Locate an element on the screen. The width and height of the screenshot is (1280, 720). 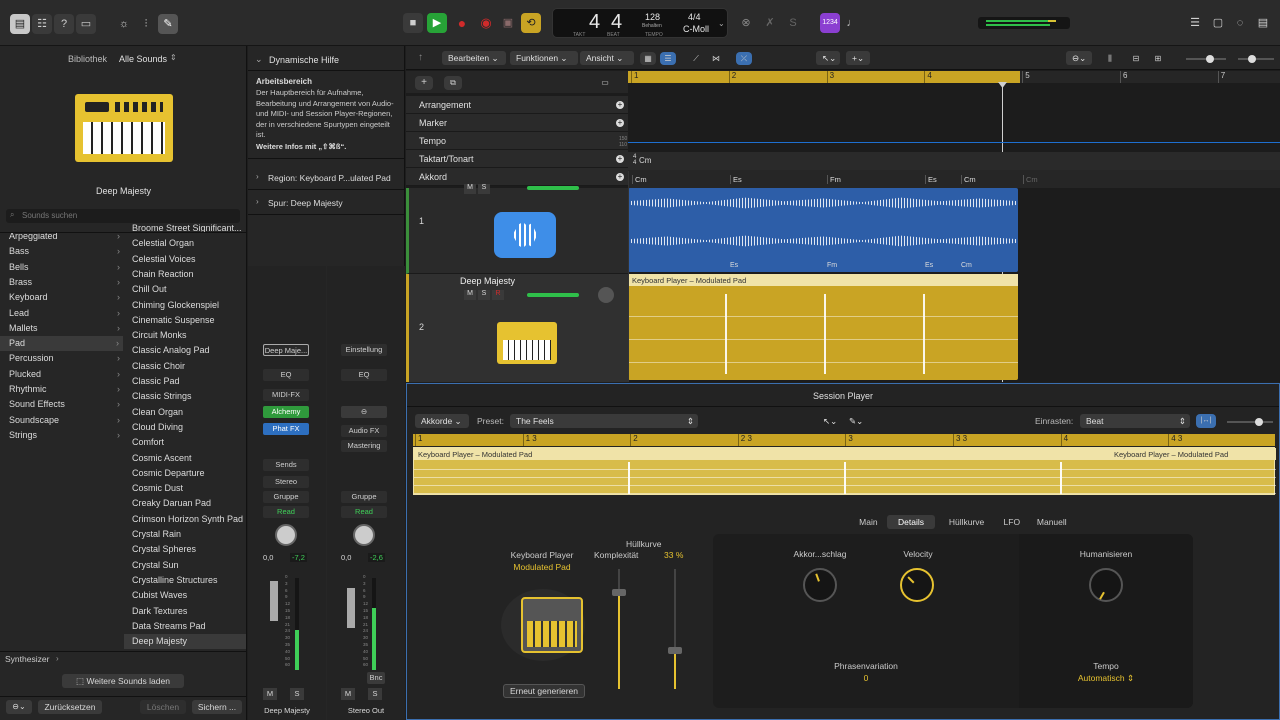
complexity-fader is located at coordinates (619, 629).